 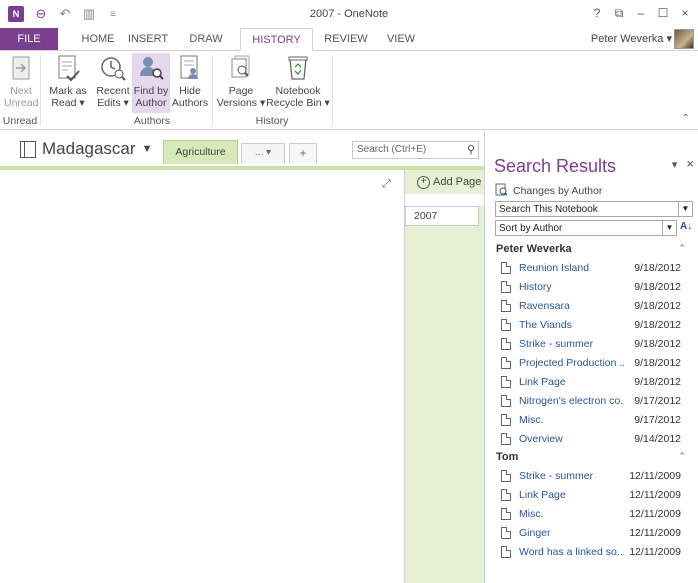 I want to click on search-input: Search (Ctrl+E) ⚲, so click(x=415, y=150).